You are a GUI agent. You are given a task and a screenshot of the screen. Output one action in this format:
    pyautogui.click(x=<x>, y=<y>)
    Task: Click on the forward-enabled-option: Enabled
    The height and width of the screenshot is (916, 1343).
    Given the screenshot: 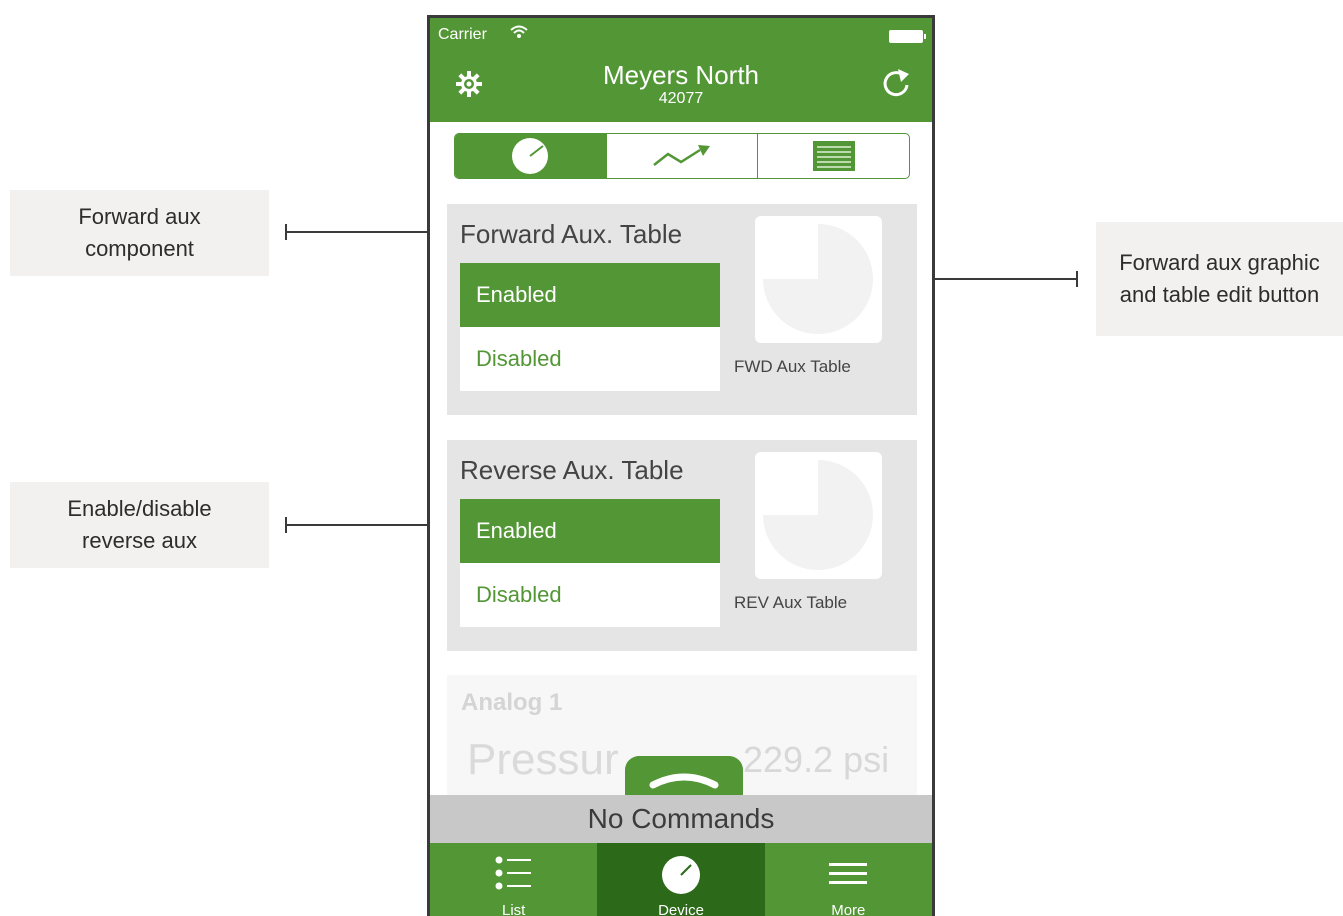 What is the action you would take?
    pyautogui.click(x=590, y=295)
    